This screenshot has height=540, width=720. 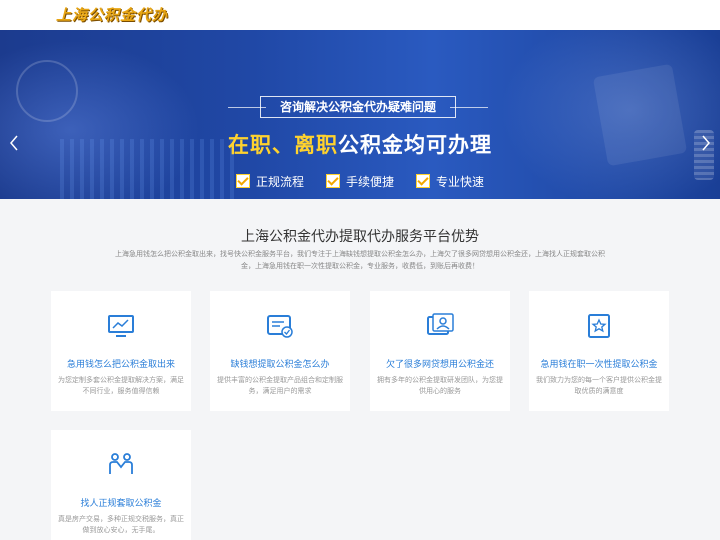 What do you see at coordinates (280, 363) in the screenshot?
I see `card-title: 缺钱想提取公积金怎么办` at bounding box center [280, 363].